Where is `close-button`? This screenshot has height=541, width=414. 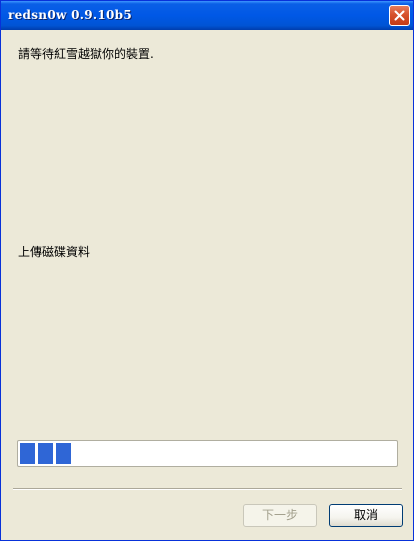 close-button is located at coordinates (399, 15).